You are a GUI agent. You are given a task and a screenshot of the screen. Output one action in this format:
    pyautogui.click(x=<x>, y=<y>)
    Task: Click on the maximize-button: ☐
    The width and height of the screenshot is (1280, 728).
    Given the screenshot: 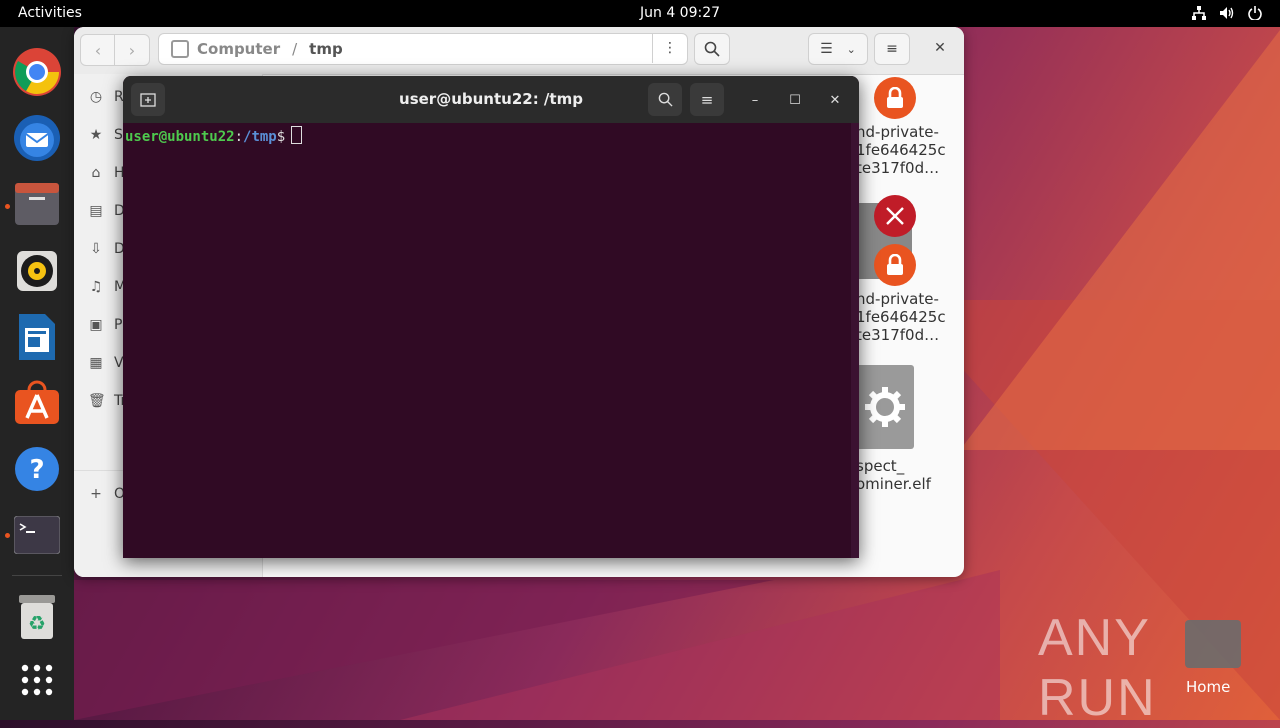 What is the action you would take?
    pyautogui.click(x=795, y=100)
    